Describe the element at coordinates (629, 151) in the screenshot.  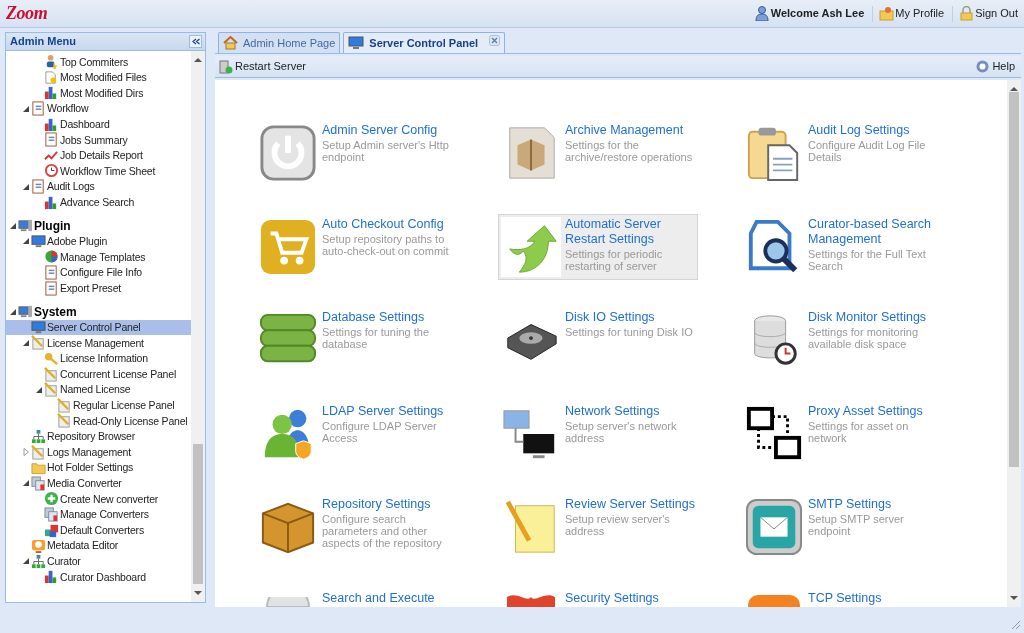
I see `card-description: Settings for the archive/restore operations` at that location.